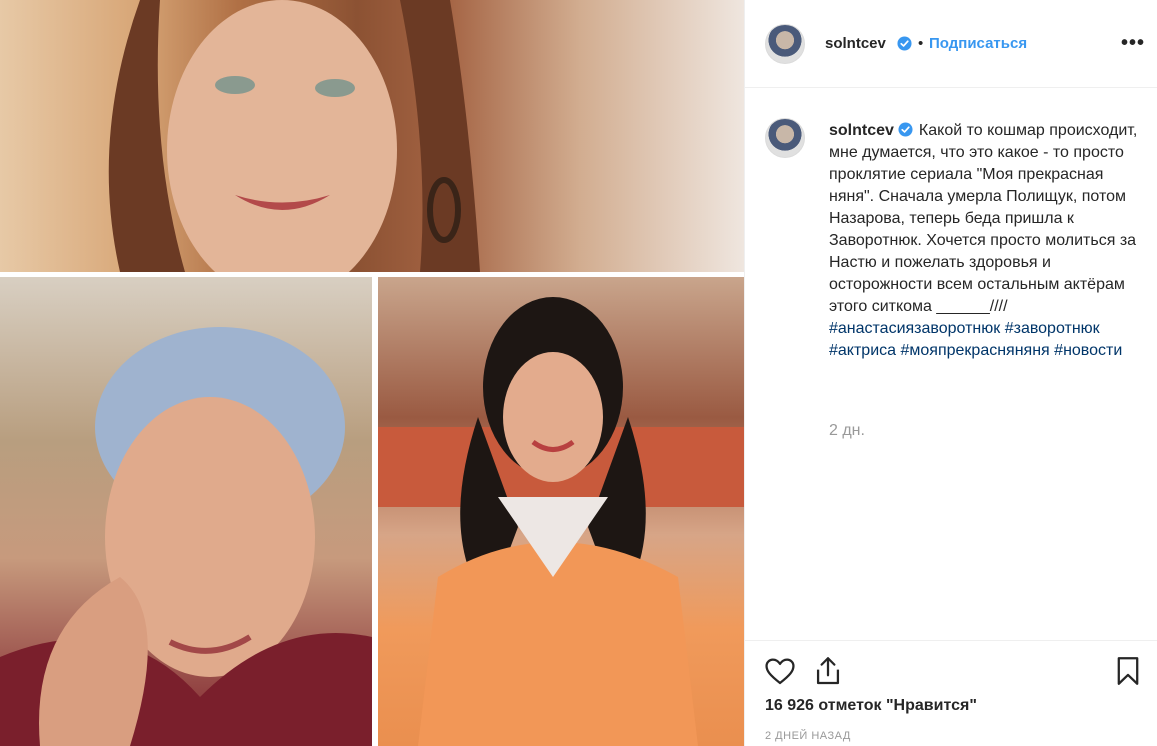  Describe the element at coordinates (780, 671) in the screenshot. I see `heart-icon` at that location.